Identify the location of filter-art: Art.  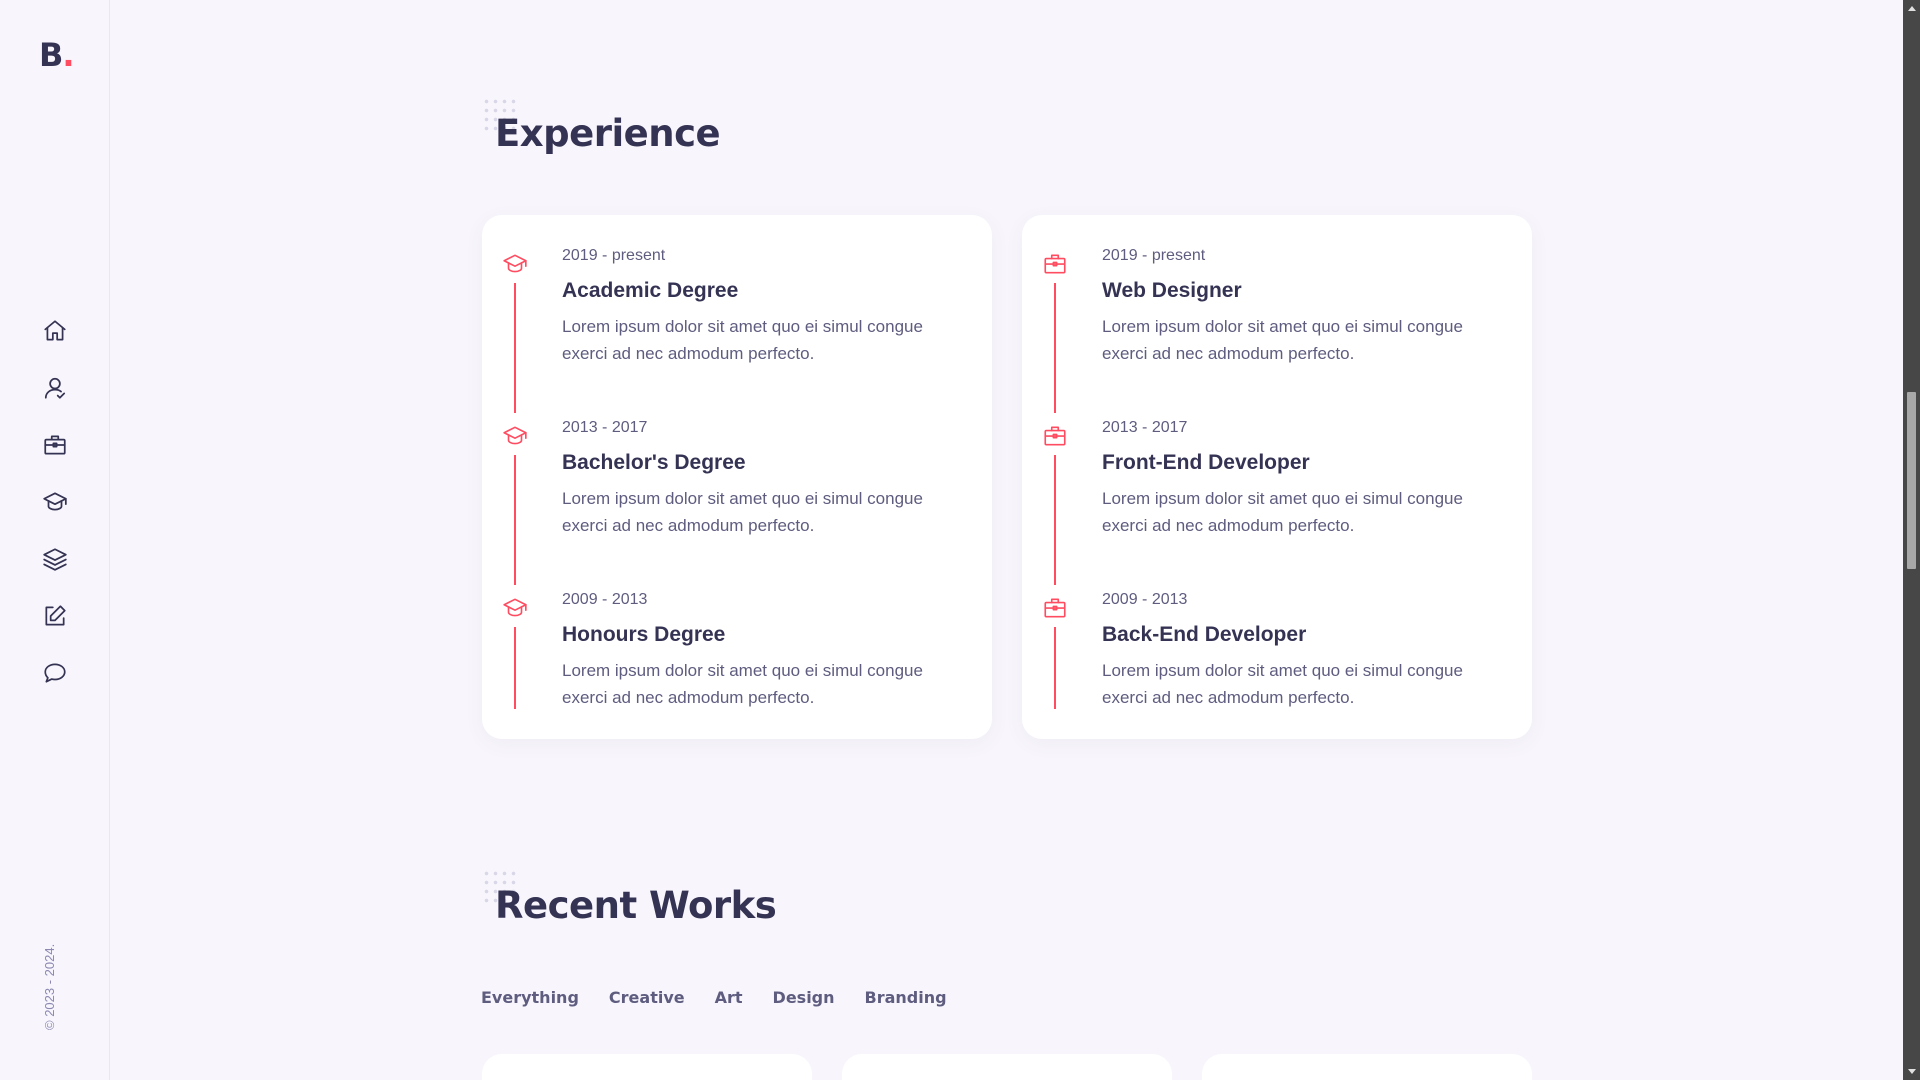
(729, 997).